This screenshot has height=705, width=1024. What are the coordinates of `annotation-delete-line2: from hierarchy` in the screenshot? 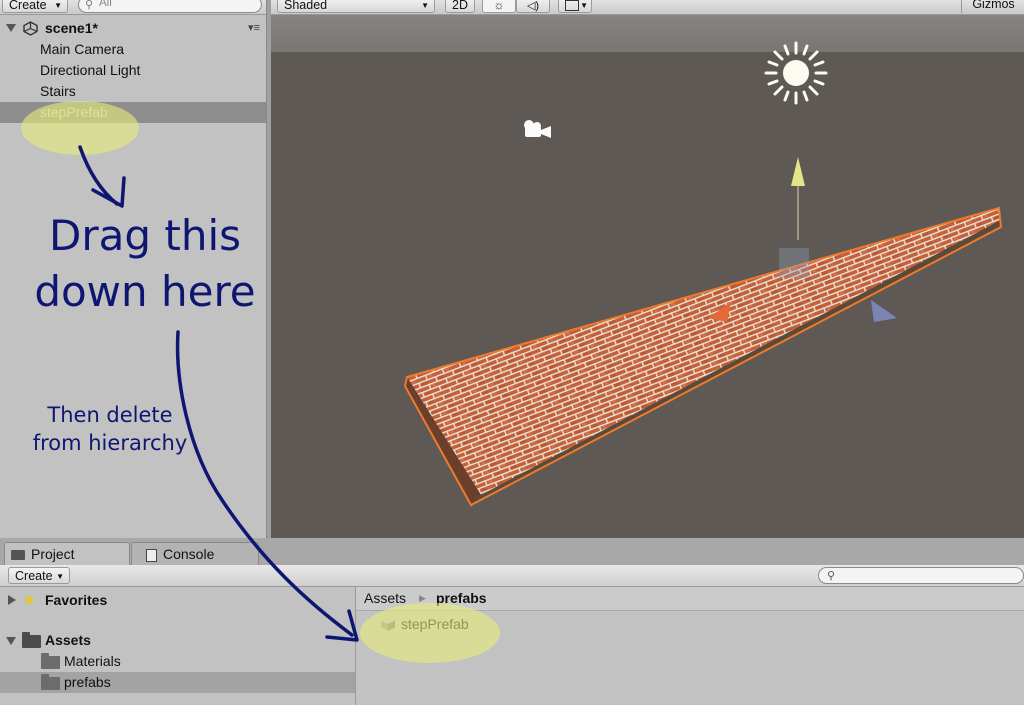 It's located at (110, 443).